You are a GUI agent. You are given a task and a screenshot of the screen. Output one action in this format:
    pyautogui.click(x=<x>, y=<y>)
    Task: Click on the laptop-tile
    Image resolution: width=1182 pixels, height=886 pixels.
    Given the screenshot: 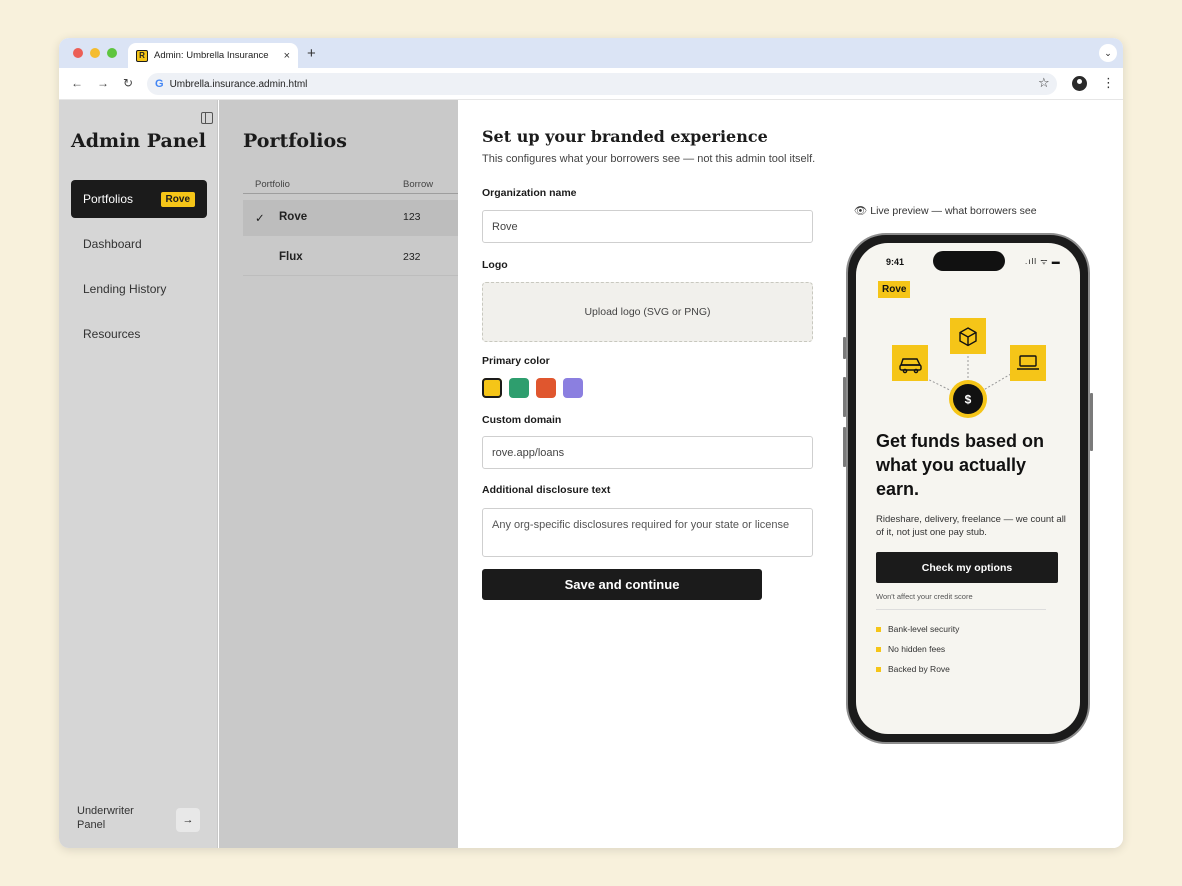 What is the action you would take?
    pyautogui.click(x=1028, y=363)
    